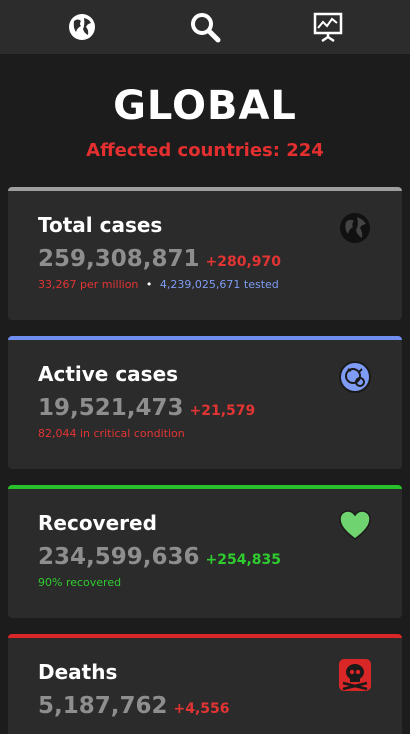  I want to click on heart-icon, so click(355, 525).